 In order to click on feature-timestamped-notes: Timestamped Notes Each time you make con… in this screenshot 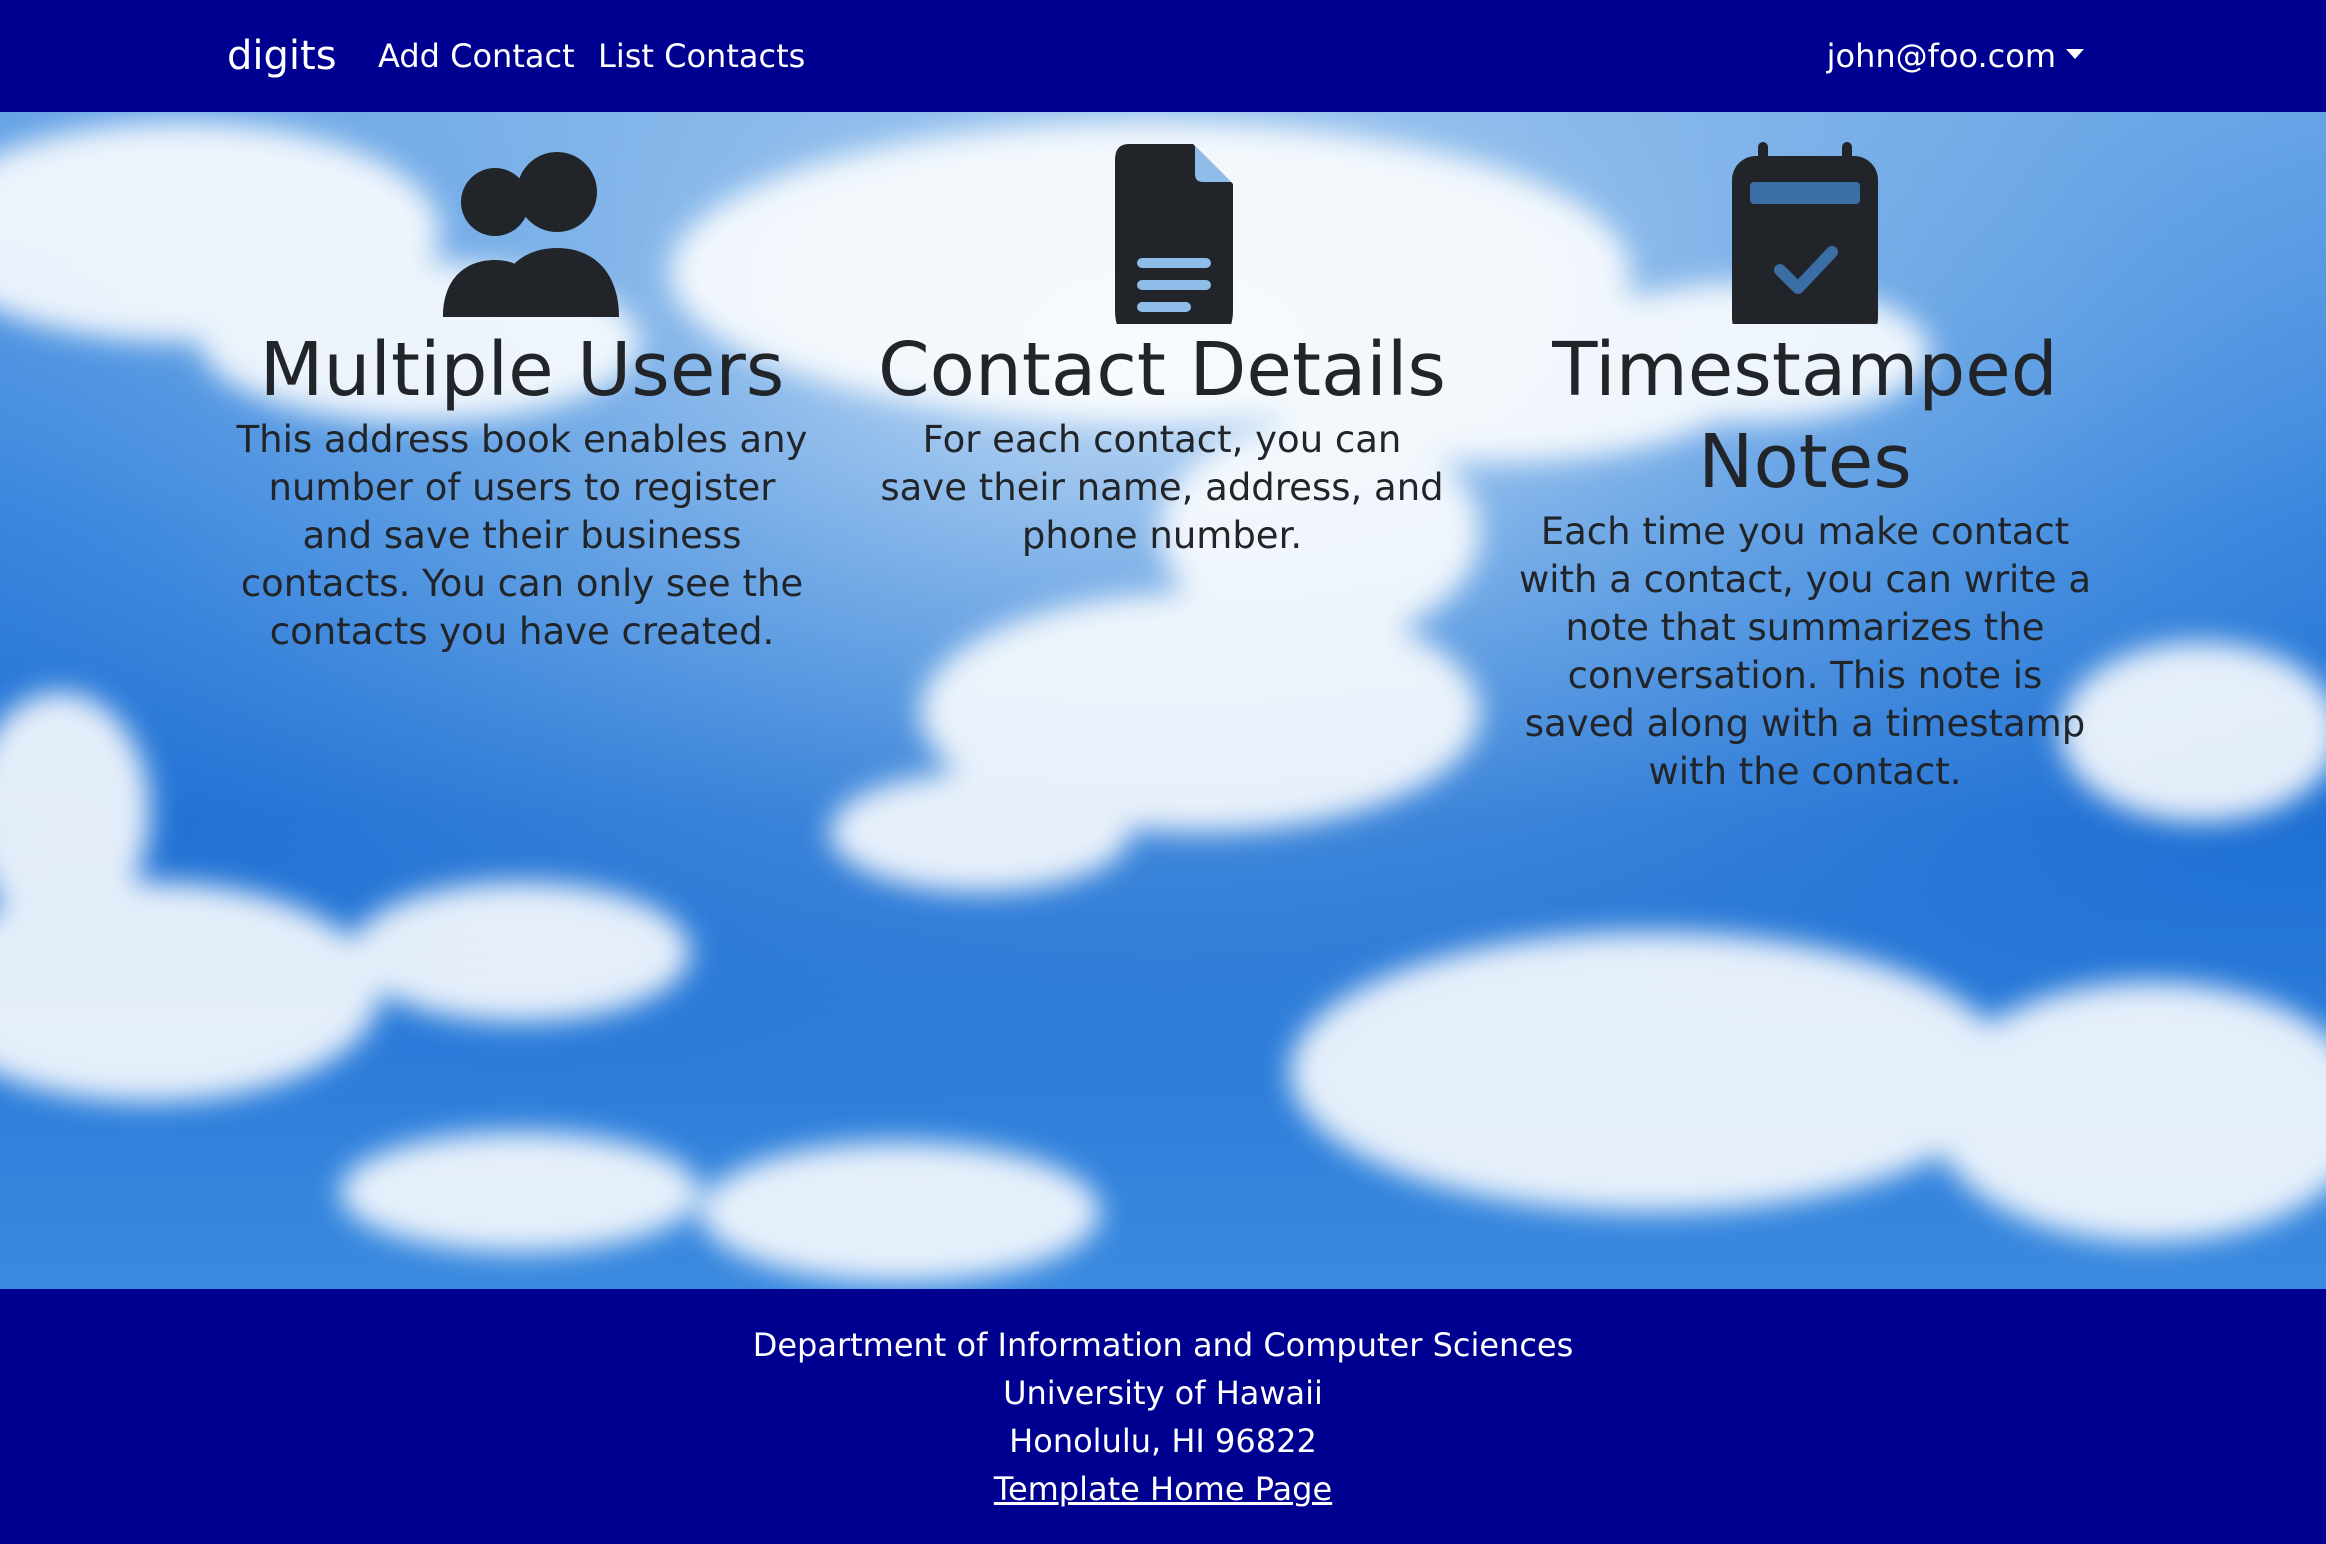, I will do `click(1805, 454)`.